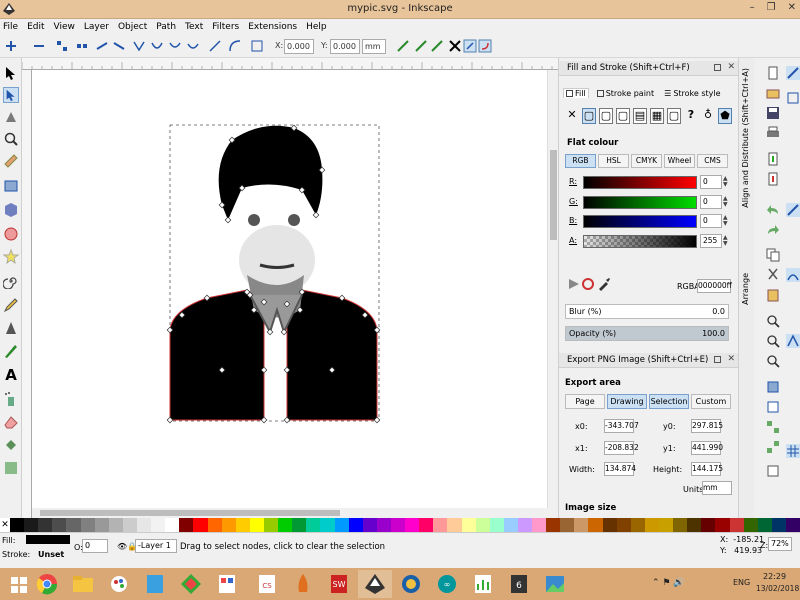  What do you see at coordinates (731, 67) in the screenshot?
I see `close-panel-icon: ✕` at bounding box center [731, 67].